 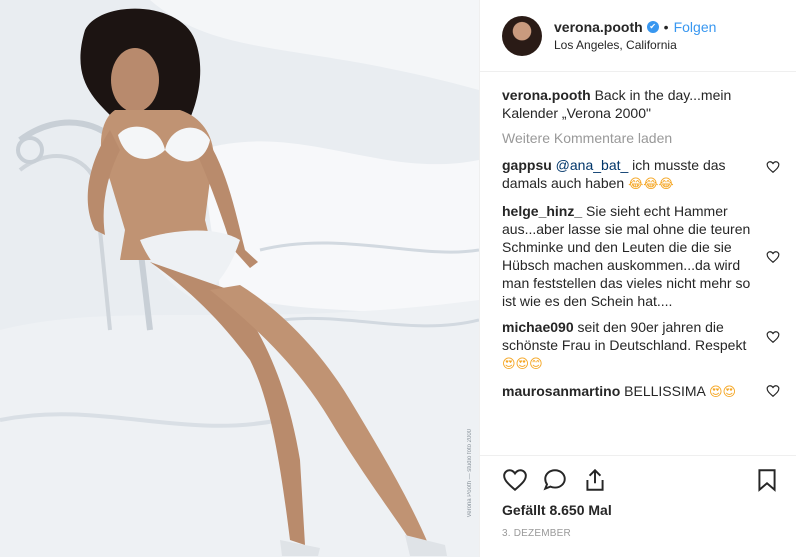 What do you see at coordinates (652, 26) in the screenshot?
I see `verified-badge-icon: ✔` at bounding box center [652, 26].